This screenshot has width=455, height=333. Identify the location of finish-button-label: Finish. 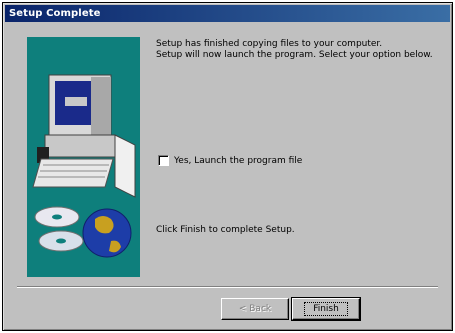
(326, 309).